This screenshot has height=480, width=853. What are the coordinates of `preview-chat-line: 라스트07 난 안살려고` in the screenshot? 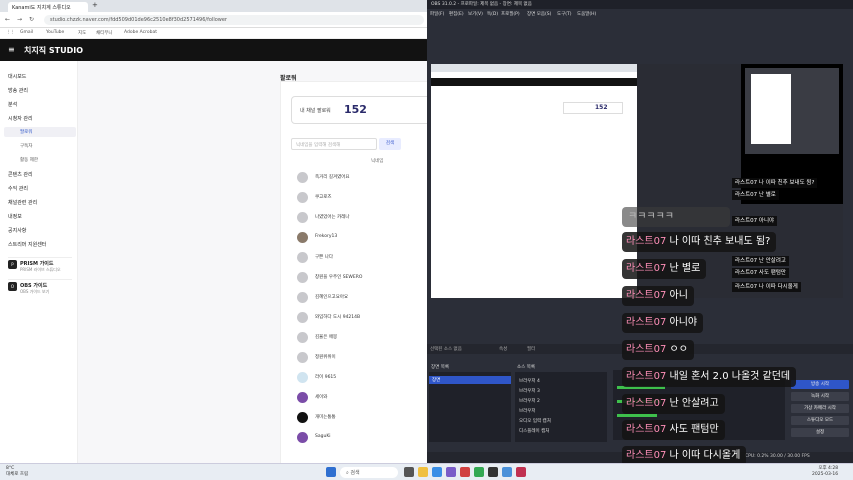 It's located at (760, 261).